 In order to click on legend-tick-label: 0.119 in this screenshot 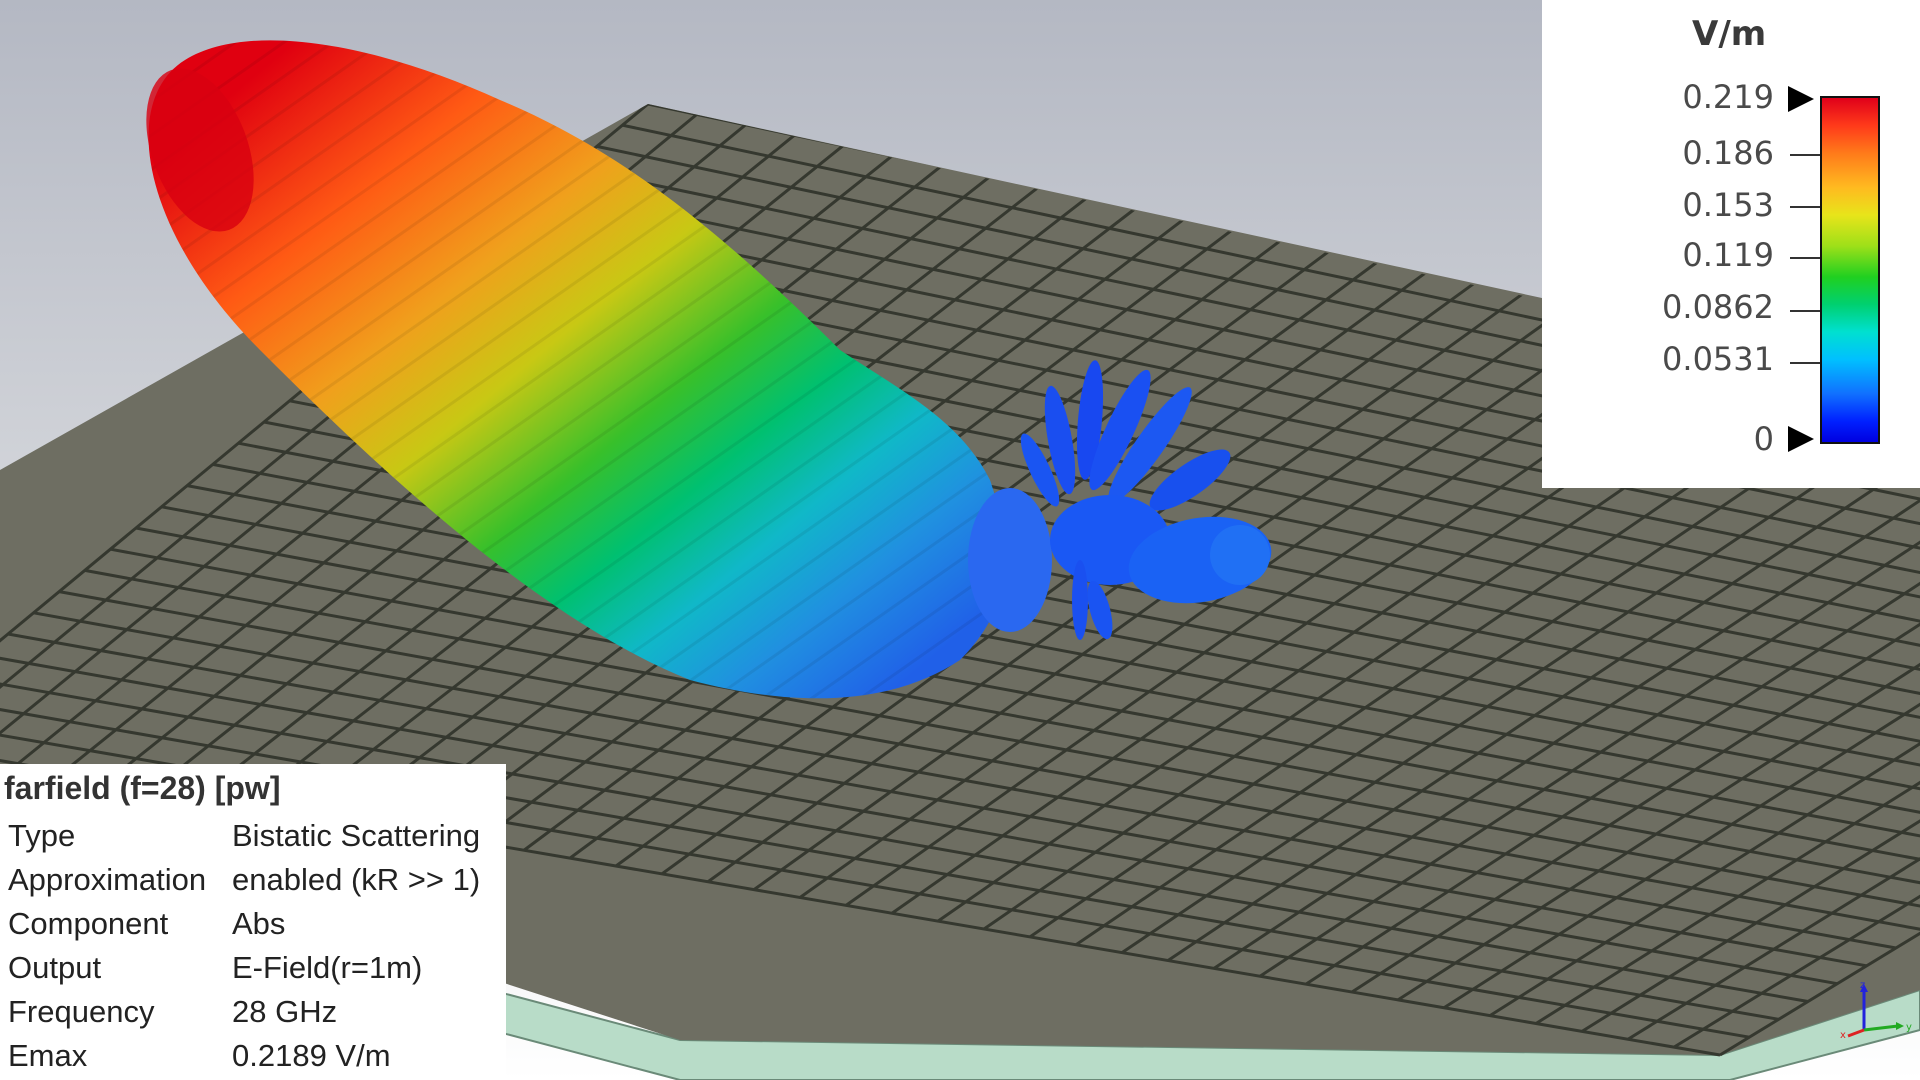, I will do `click(1728, 255)`.